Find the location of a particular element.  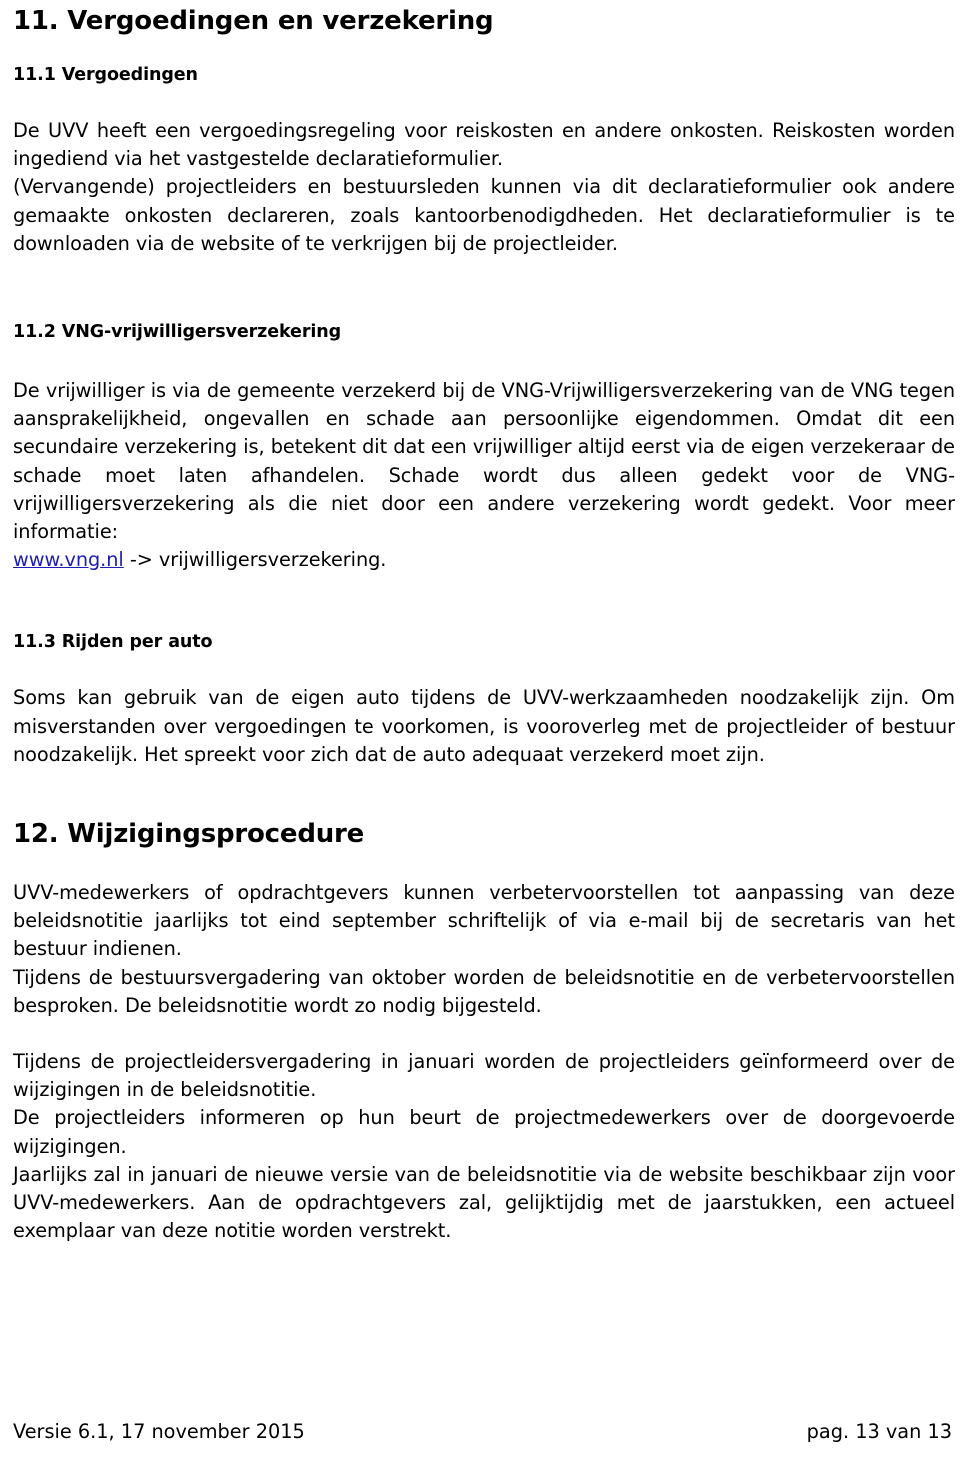

chapter-11-heading: 11. Vergoedingen en verzekering is located at coordinates (253, 21).